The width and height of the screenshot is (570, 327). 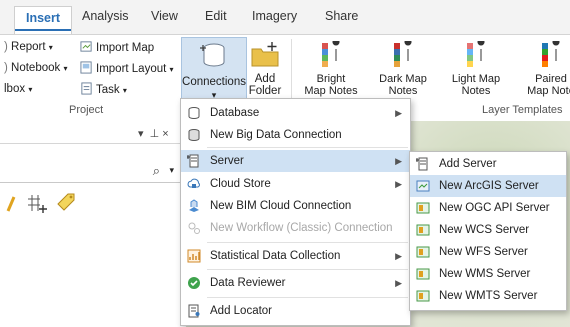 I want to click on menu-item-label: New BIM Cloud Connection, so click(x=281, y=206).